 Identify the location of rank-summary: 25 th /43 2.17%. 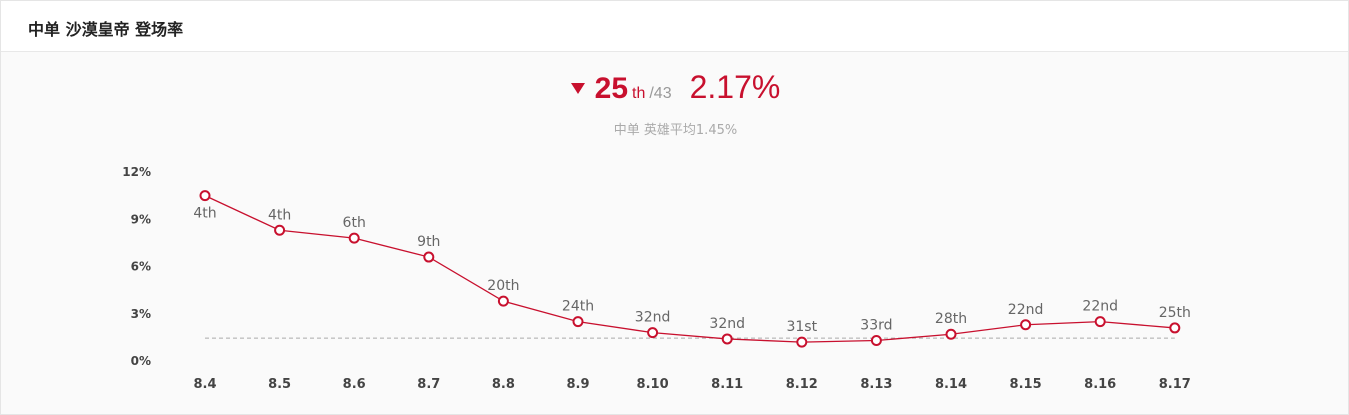
(675, 89).